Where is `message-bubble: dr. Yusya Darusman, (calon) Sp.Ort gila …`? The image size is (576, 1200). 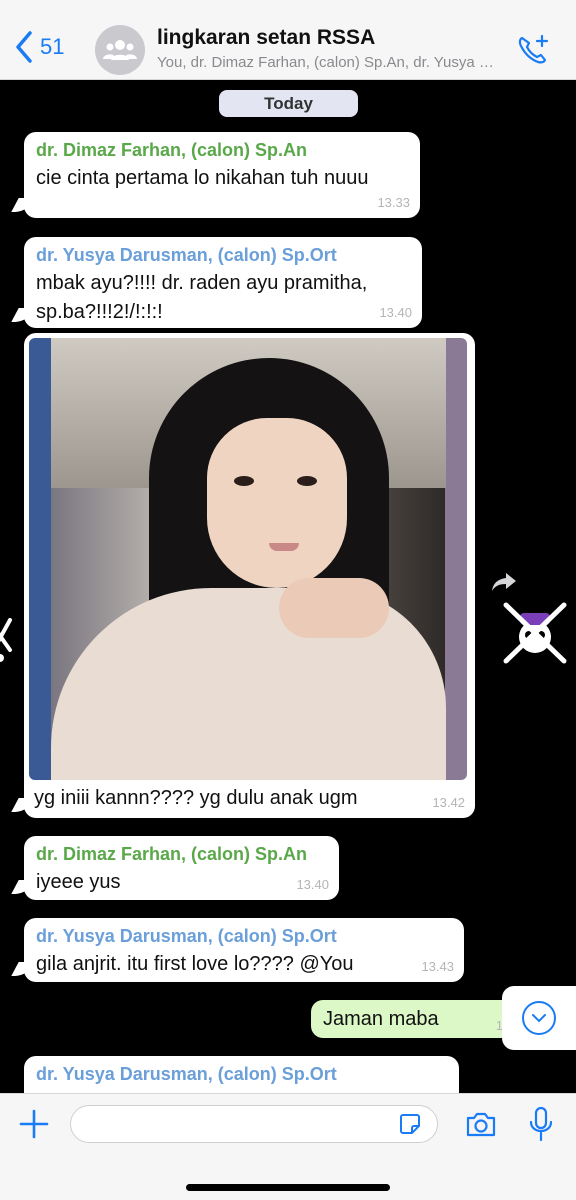
message-bubble: dr. Yusya Darusman, (calon) Sp.Ort gila … is located at coordinates (244, 950).